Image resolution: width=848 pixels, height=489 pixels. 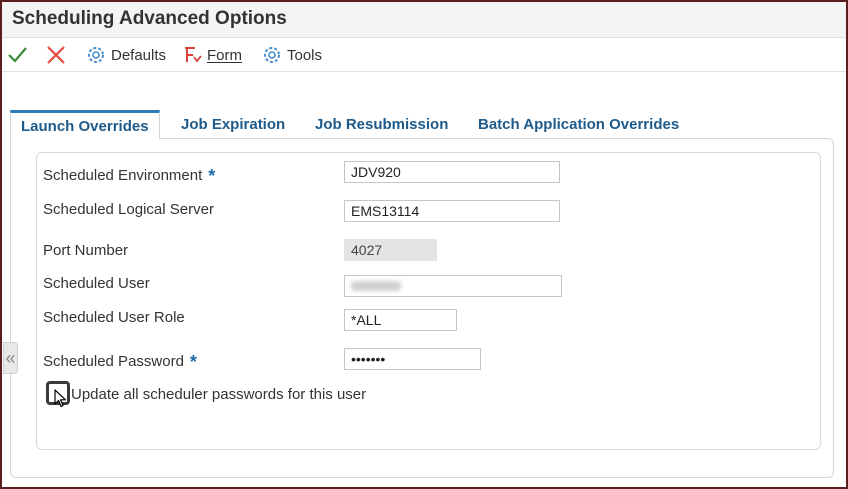 What do you see at coordinates (305, 55) in the screenshot?
I see `tools-label: Tools` at bounding box center [305, 55].